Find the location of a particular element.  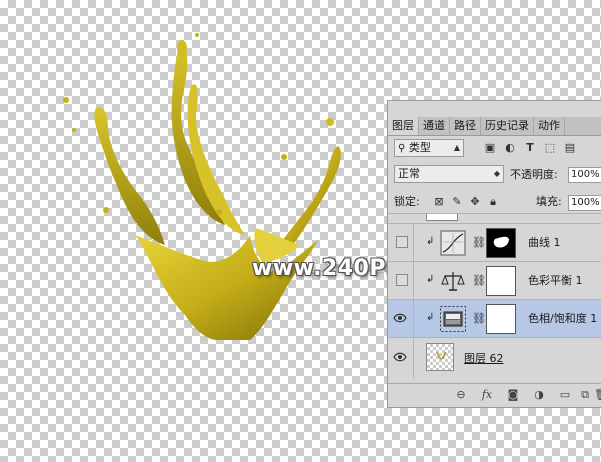

new-layer-icon: ⧉ is located at coordinates (585, 395).